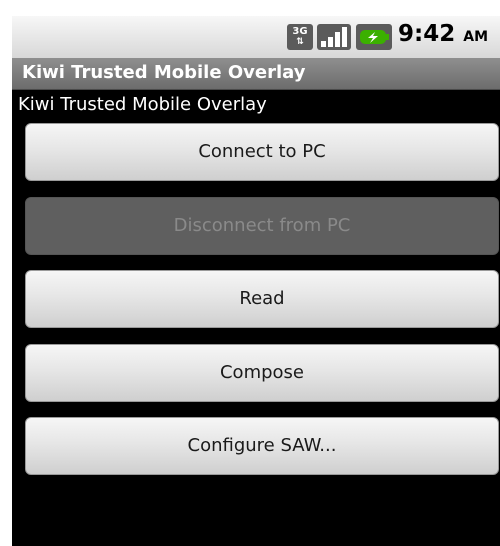 This screenshot has height=546, width=500. Describe the element at coordinates (256, 37) in the screenshot. I see `status-bar: 3G ⇅ 9:42 AM` at that location.